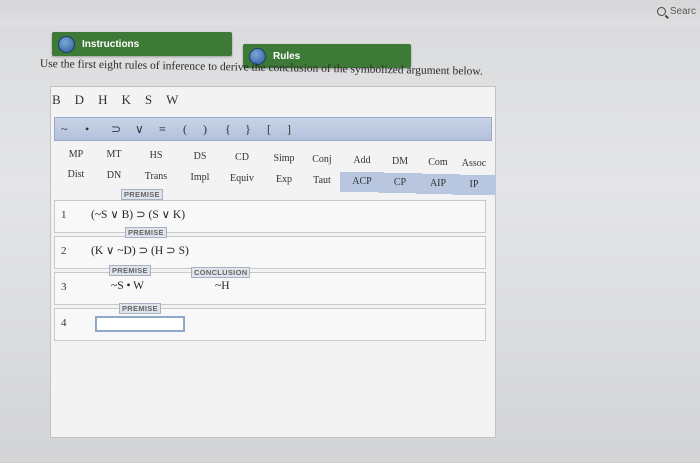  What do you see at coordinates (200, 157) in the screenshot?
I see `rule-ds-button: DS` at bounding box center [200, 157].